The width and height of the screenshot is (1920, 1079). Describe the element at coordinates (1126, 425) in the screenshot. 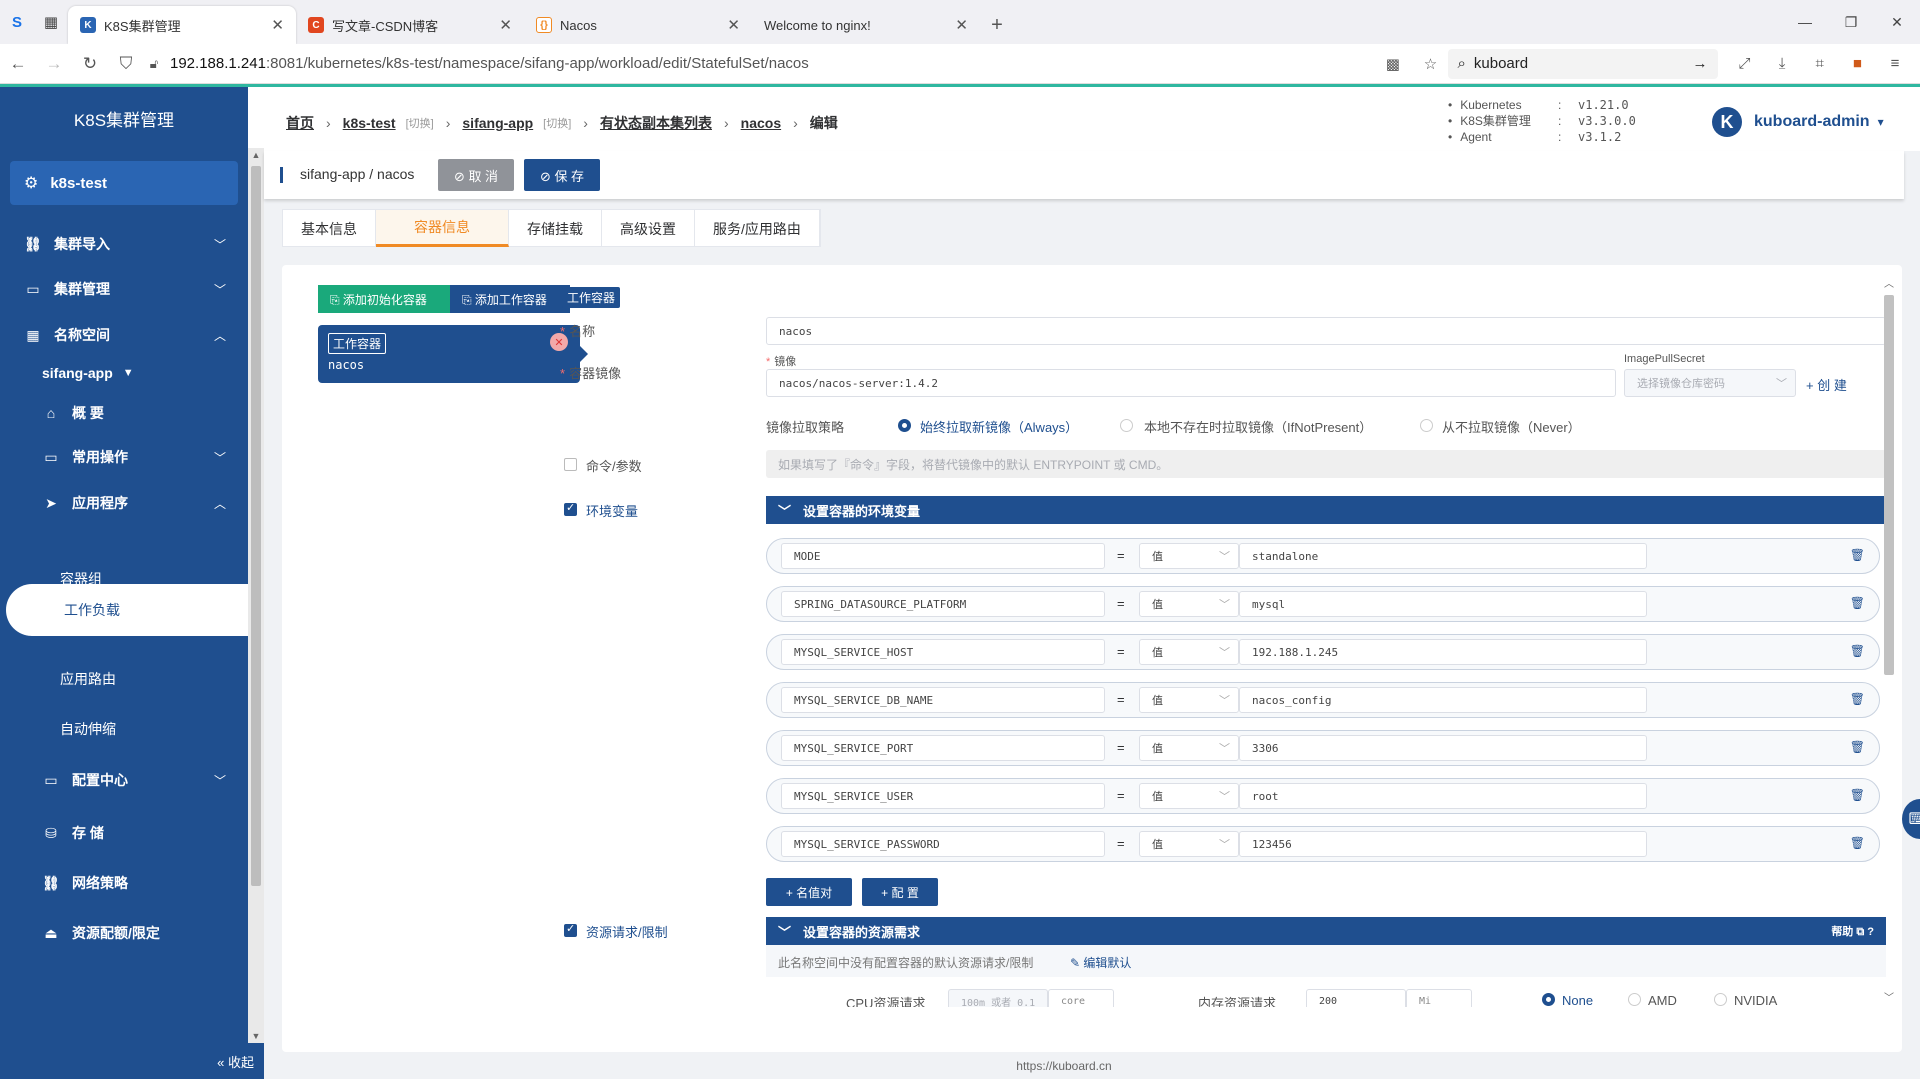

I see `policy-ifnotpresent-radio` at that location.